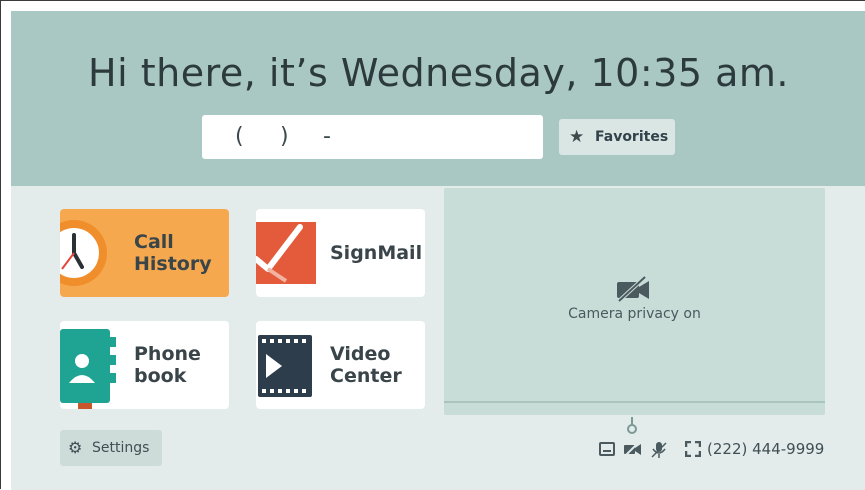 The width and height of the screenshot is (865, 490). What do you see at coordinates (632, 426) in the screenshot?
I see `camera-pan-handle-icon` at bounding box center [632, 426].